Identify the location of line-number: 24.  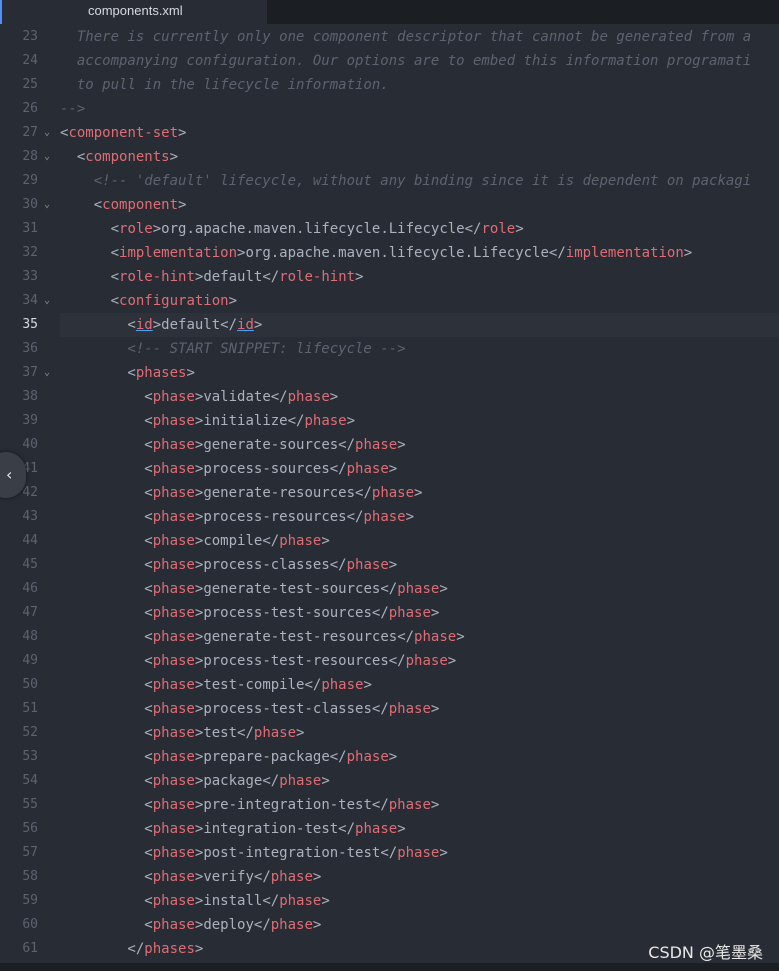
(30, 60).